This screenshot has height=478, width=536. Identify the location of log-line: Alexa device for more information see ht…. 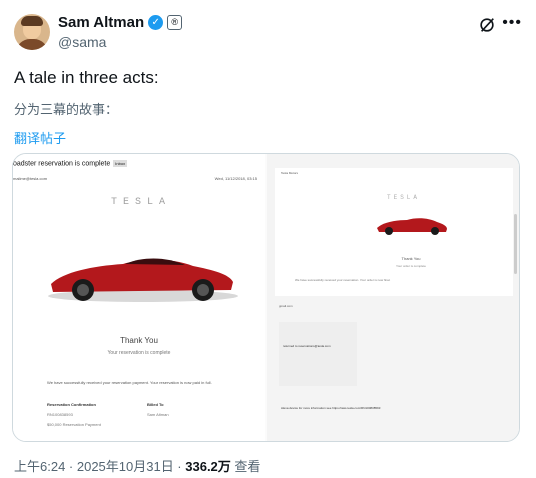
(331, 408).